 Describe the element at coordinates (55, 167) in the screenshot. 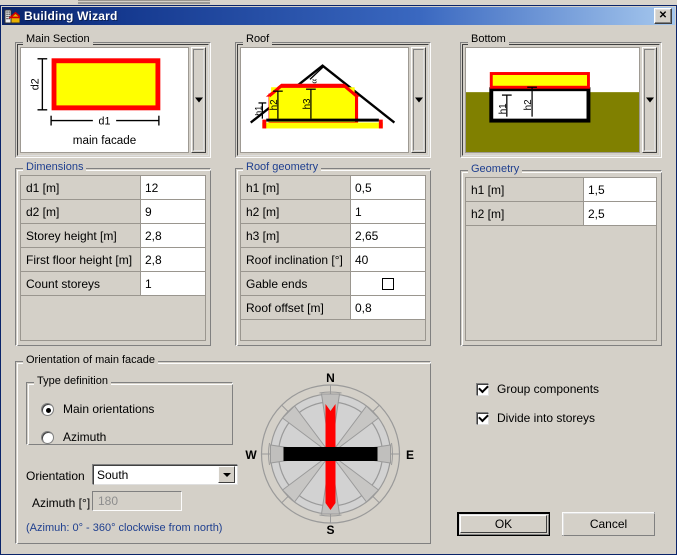

I see `dimensions-group-label: Dimensions` at that location.